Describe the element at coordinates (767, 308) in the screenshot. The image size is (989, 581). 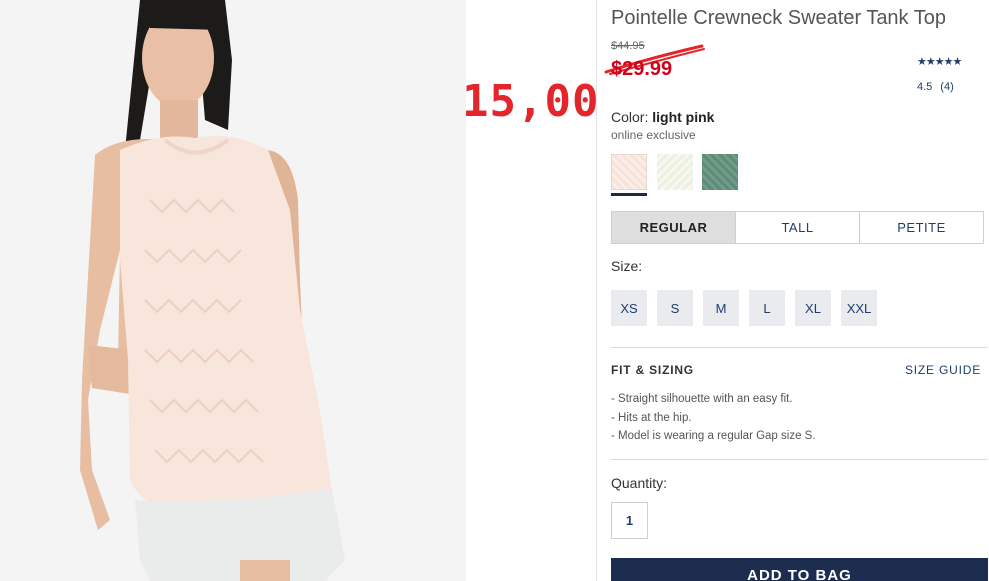
I see `size-button-l: L` at that location.